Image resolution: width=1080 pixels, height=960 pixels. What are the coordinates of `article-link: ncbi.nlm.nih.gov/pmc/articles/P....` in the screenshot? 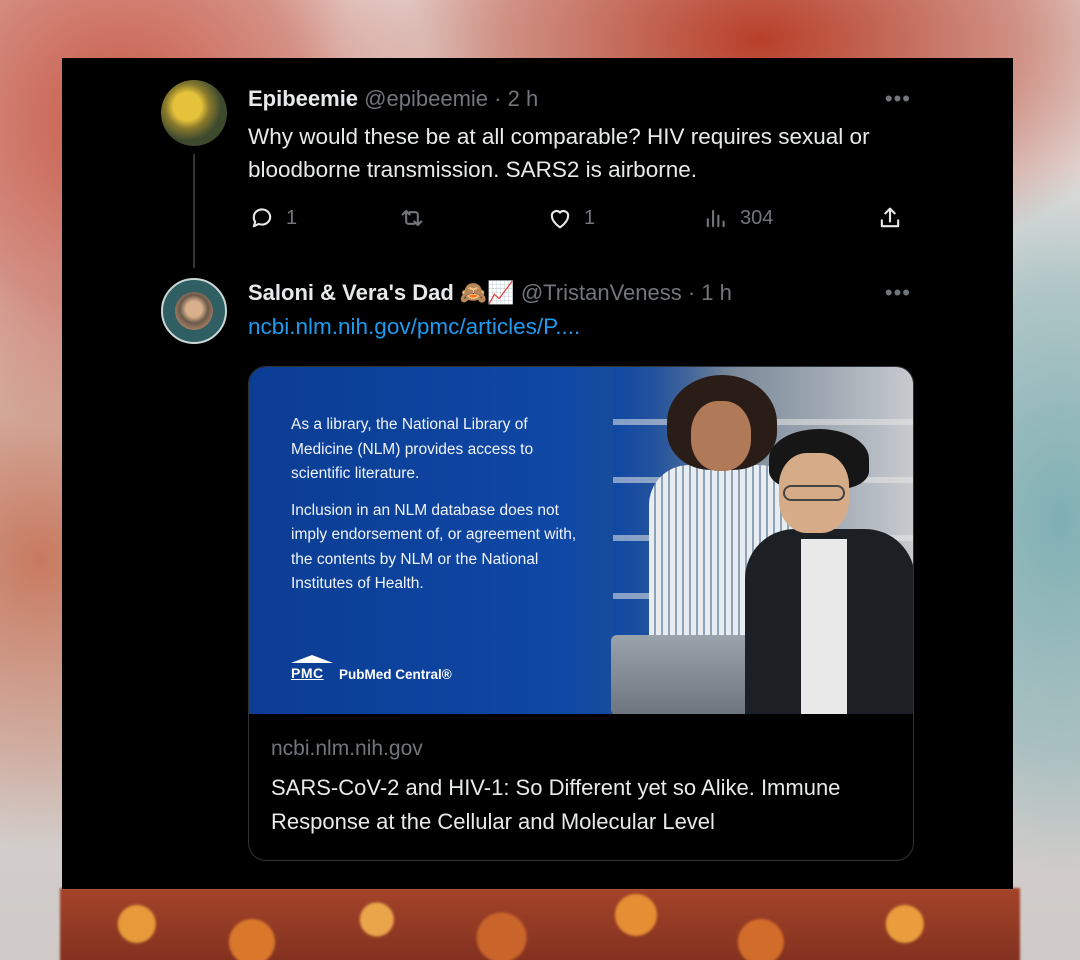 It's located at (414, 327).